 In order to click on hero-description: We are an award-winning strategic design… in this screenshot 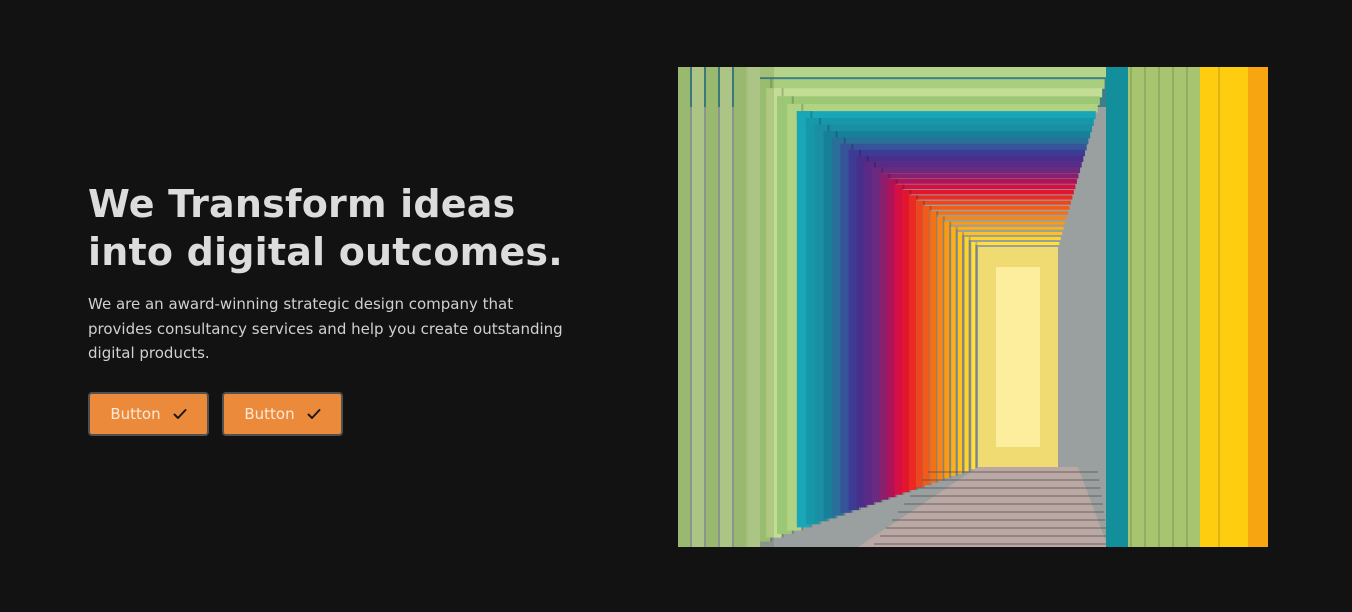, I will do `click(325, 328)`.